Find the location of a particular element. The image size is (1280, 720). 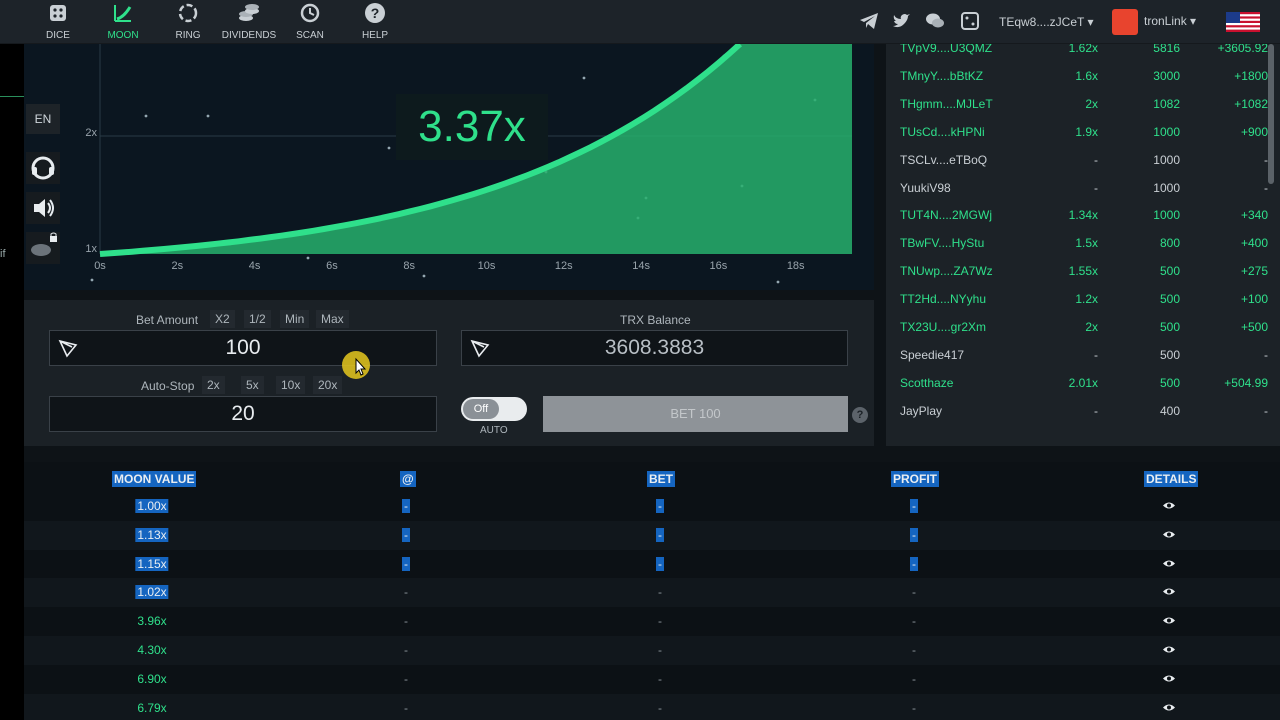

autostop-10x-button: 10x is located at coordinates (291, 385).